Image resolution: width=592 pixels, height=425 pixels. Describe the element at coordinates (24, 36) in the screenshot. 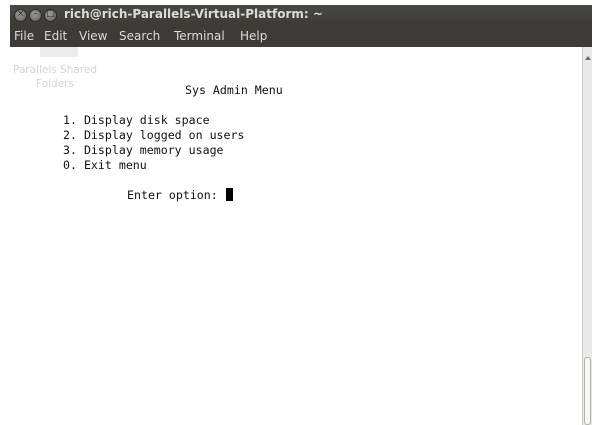

I see `menu-file: File` at that location.